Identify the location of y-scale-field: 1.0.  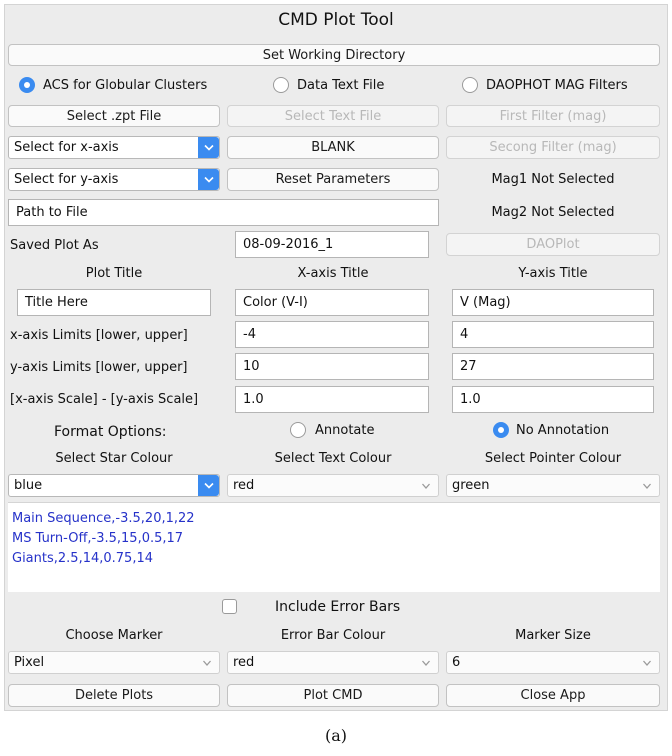
(553, 399).